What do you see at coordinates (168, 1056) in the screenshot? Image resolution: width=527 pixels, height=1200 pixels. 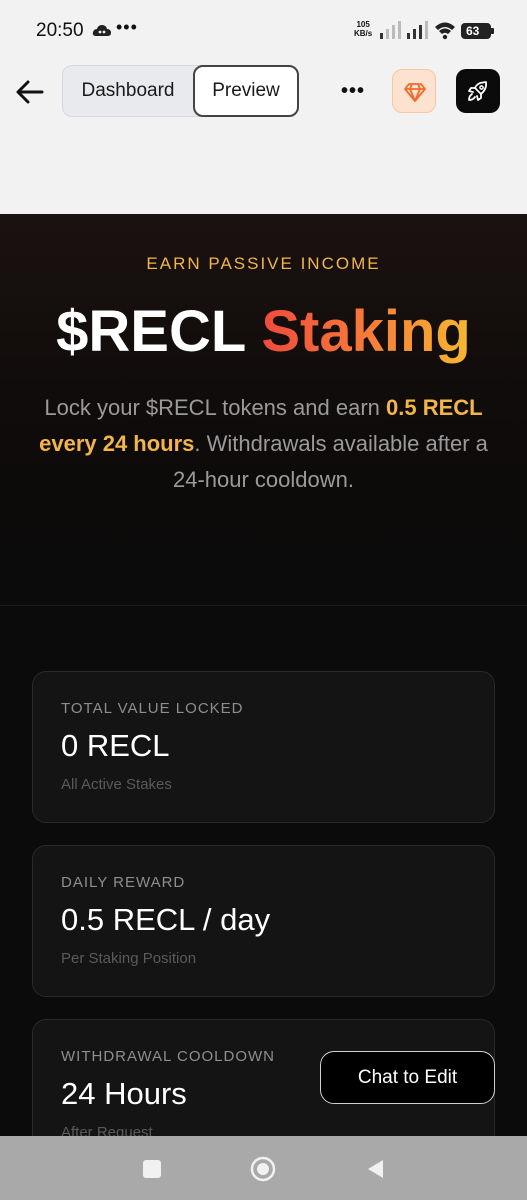 I see `stat-label: WITHDRAWAL COOLDOWN` at bounding box center [168, 1056].